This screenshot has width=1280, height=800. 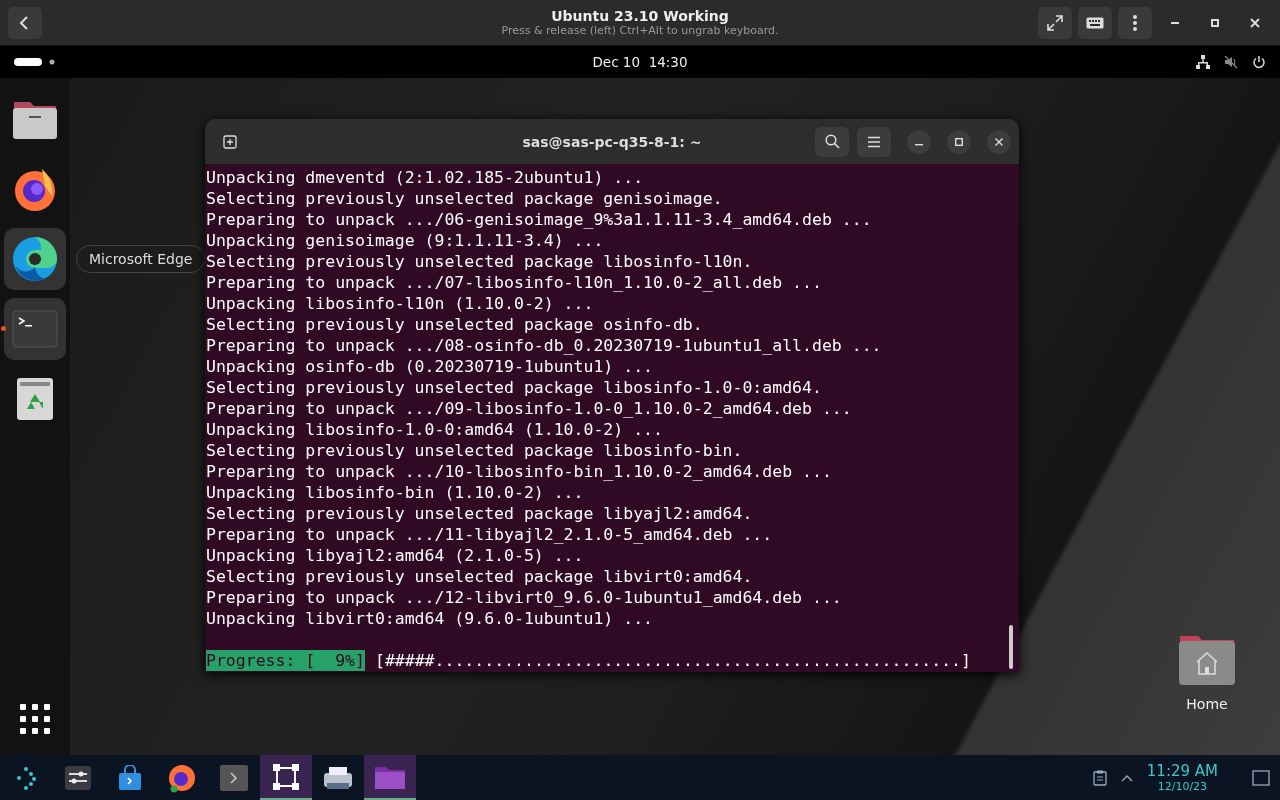 What do you see at coordinates (640, 62) in the screenshot?
I see `clock: Dec 10 14:30` at bounding box center [640, 62].